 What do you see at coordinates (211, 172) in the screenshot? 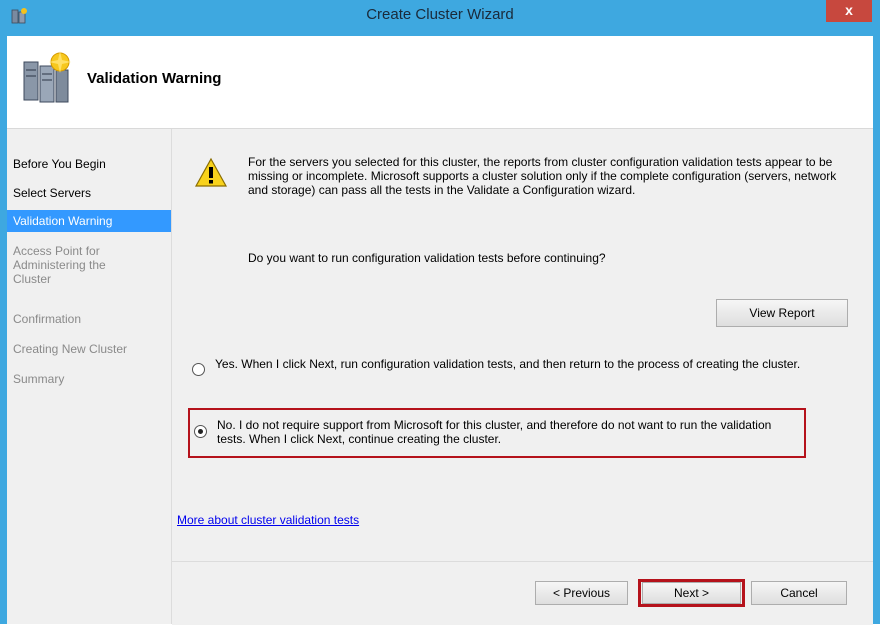
I see `warning-icon` at bounding box center [211, 172].